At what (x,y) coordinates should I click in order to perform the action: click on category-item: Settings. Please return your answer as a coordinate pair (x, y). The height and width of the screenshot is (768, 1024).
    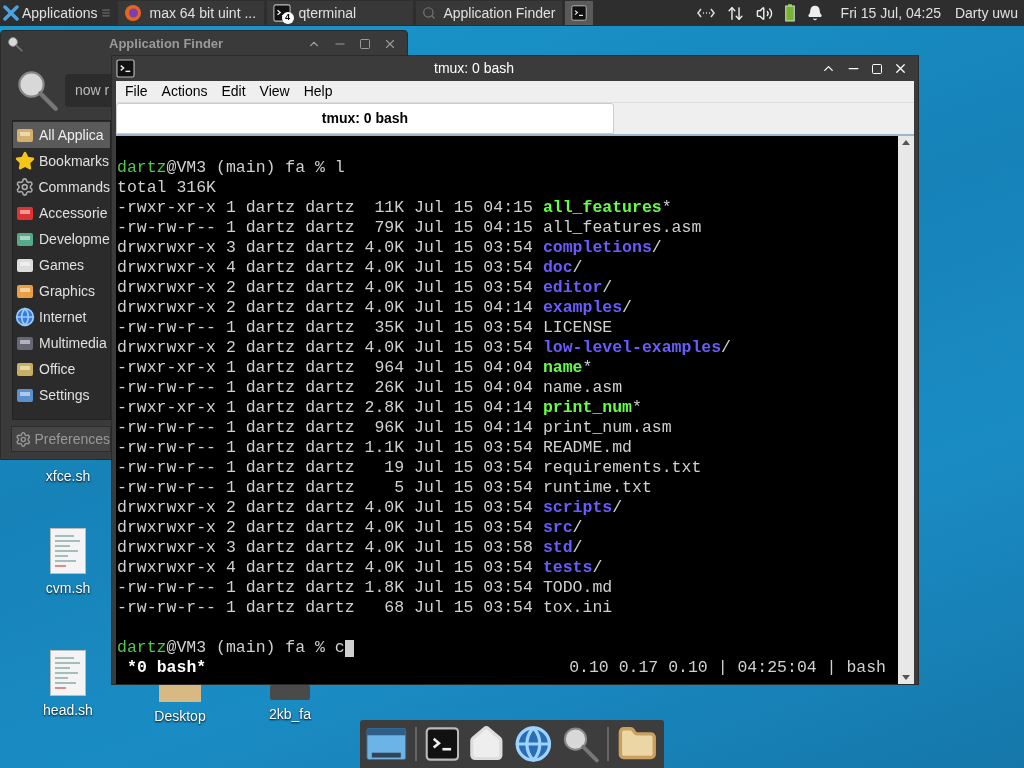
    Looking at the image, I should click on (61, 395).